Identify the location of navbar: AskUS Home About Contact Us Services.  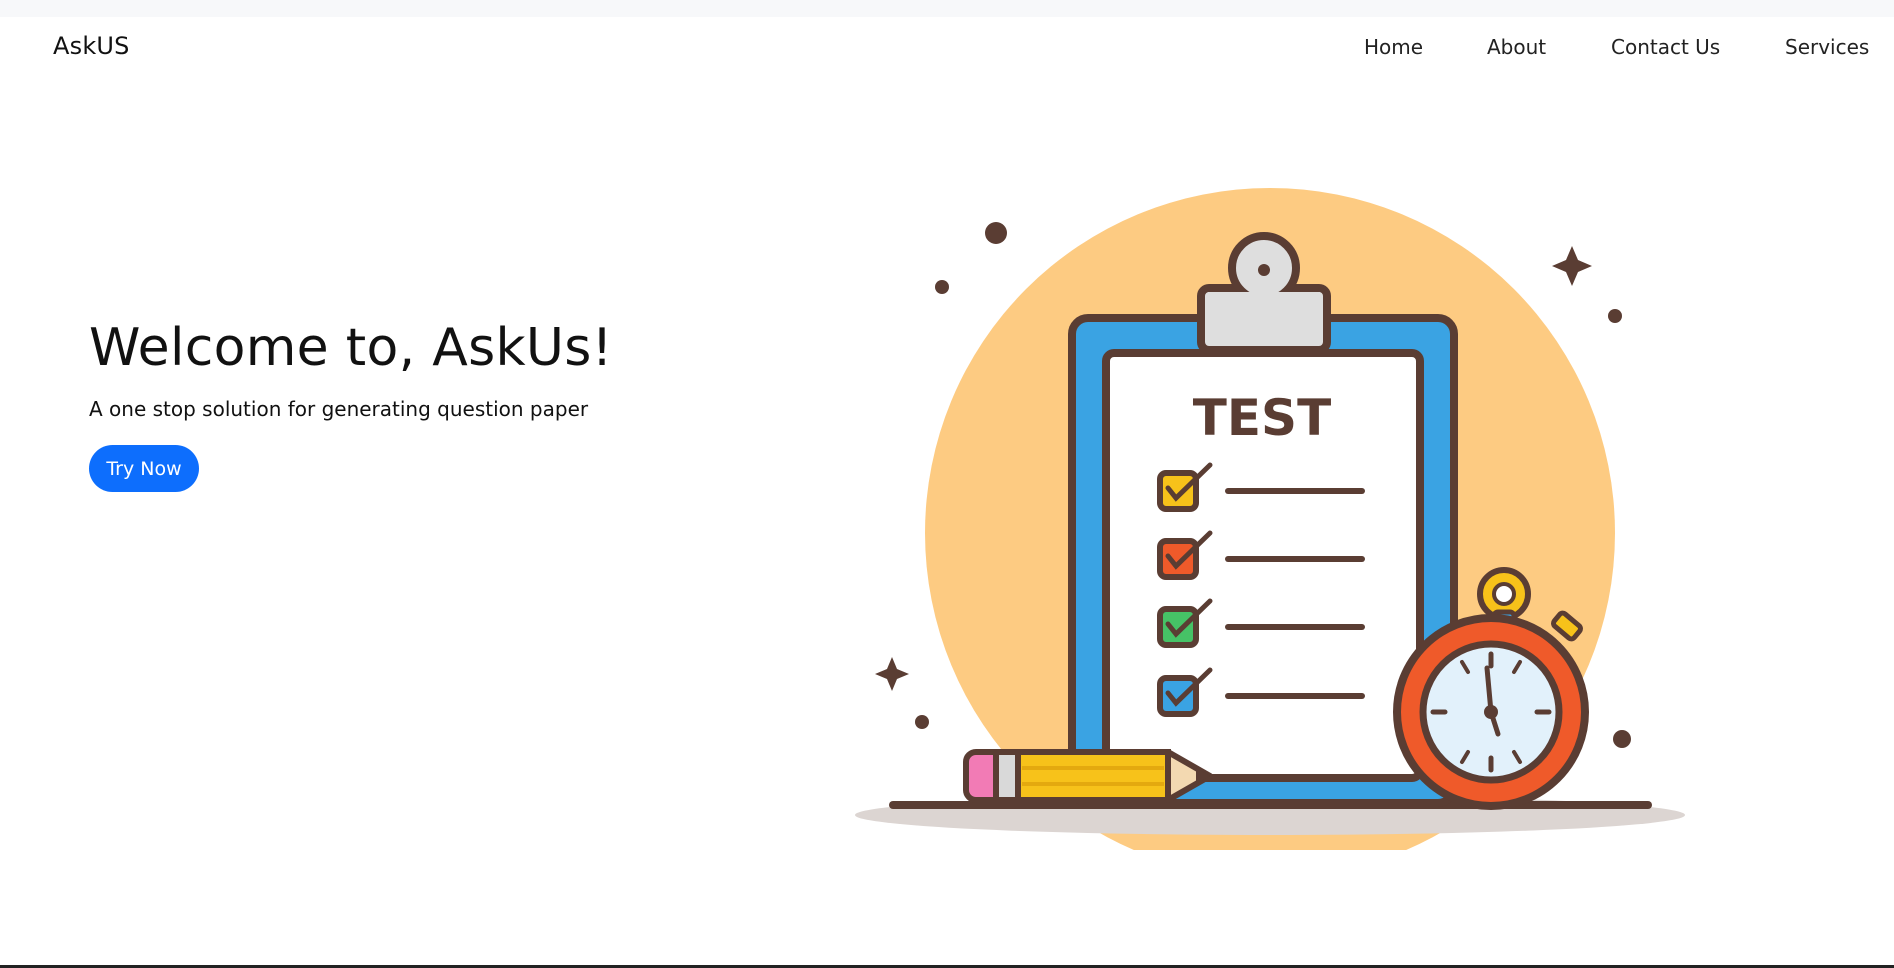
(947, 47).